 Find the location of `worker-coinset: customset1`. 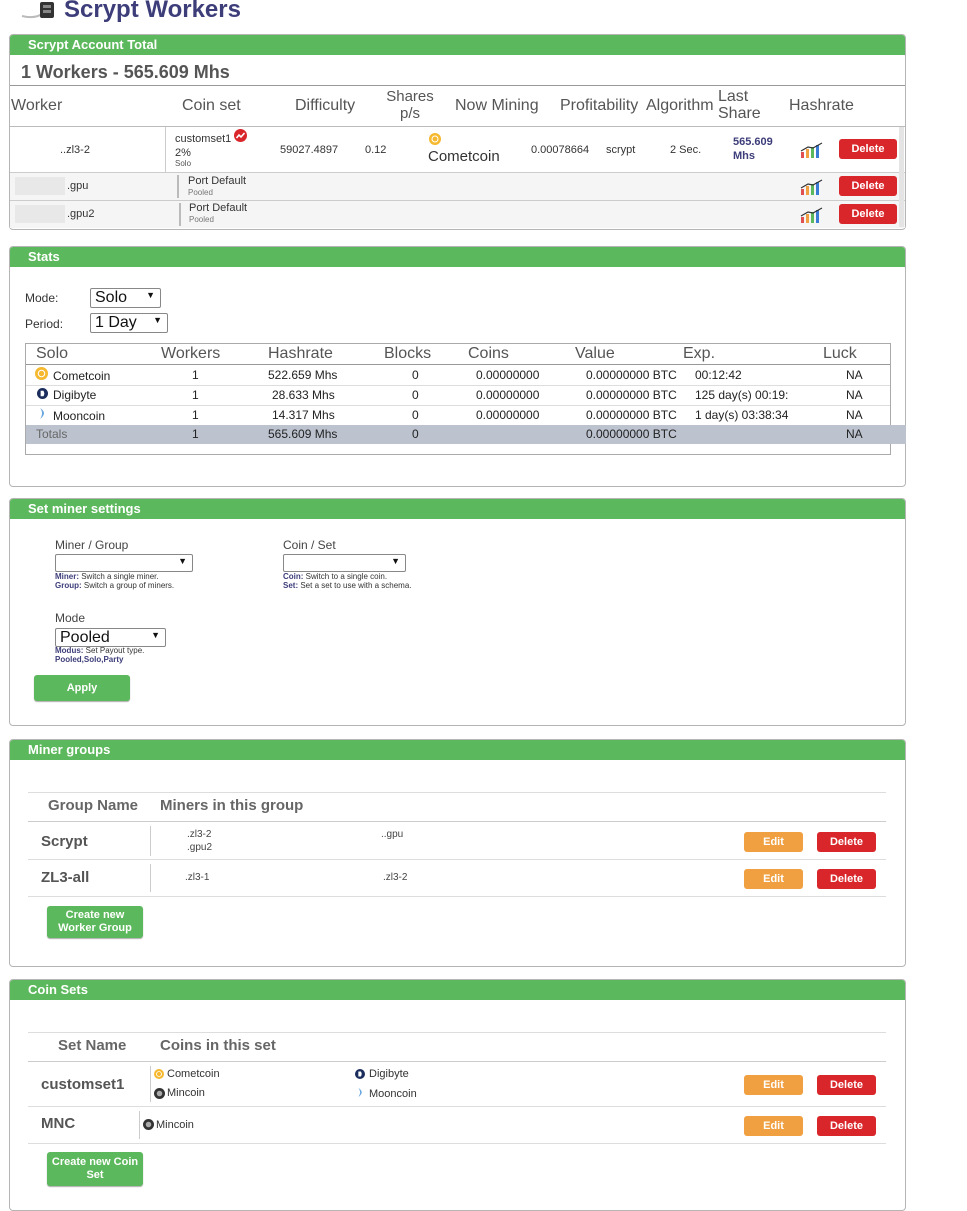

worker-coinset: customset1 is located at coordinates (211, 136).